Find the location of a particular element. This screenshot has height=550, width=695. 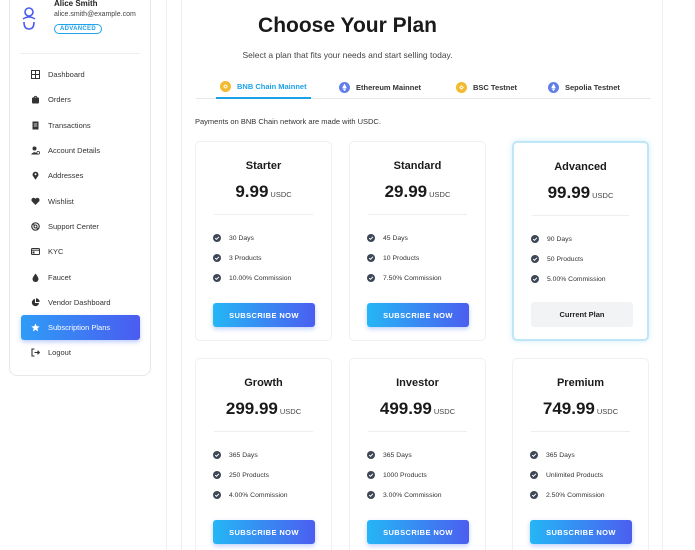

sidebar-item-label: Dashboard is located at coordinates (66, 75).